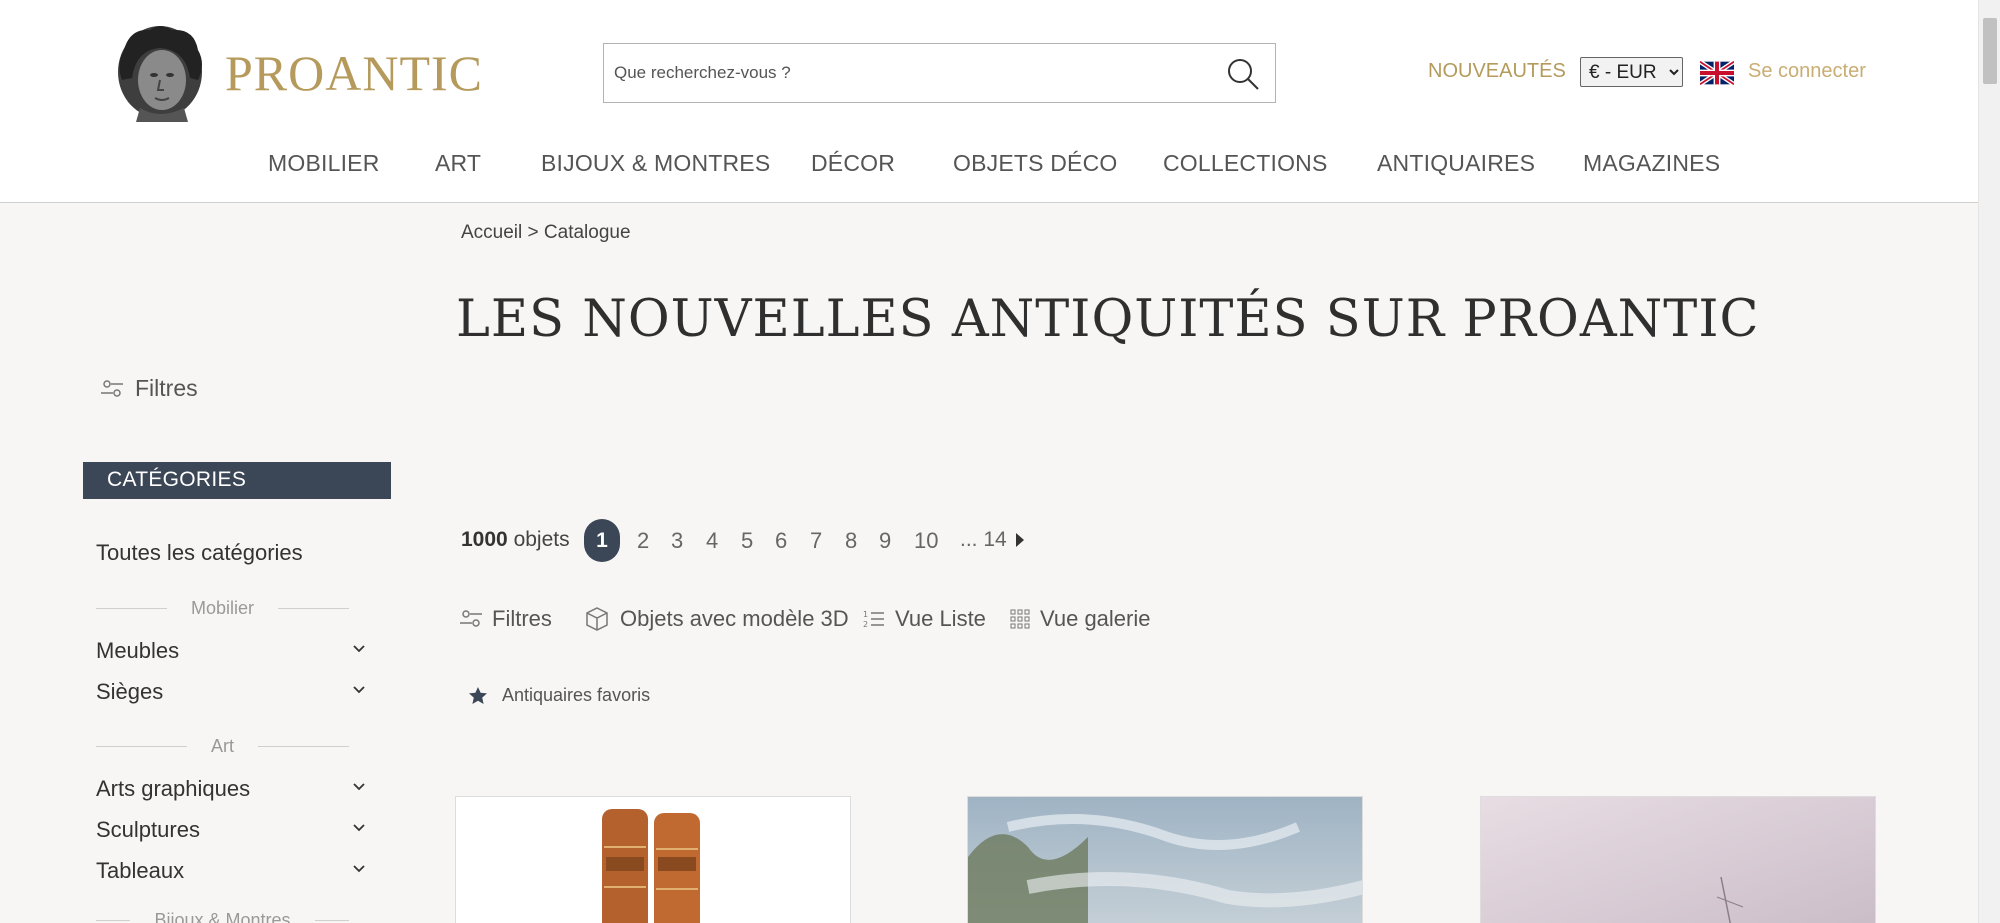 Image resolution: width=2000 pixels, height=923 pixels. Describe the element at coordinates (1717, 73) in the screenshot. I see `uk-flag-icon` at that location.